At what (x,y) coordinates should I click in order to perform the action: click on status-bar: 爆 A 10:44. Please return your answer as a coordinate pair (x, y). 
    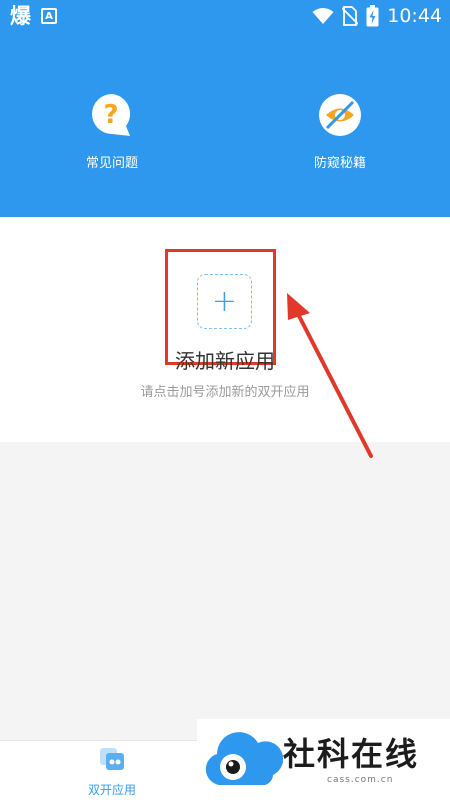
    Looking at the image, I should click on (225, 16).